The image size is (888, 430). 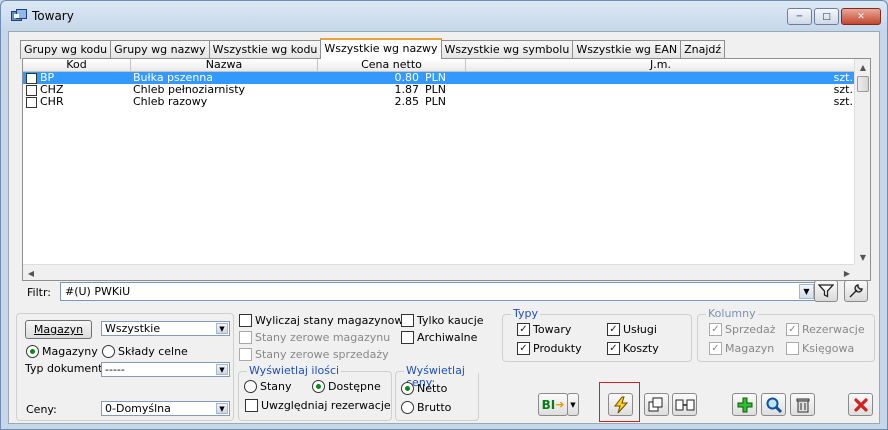 What do you see at coordinates (828, 348) in the screenshot?
I see `ksiegowa-label: Księgowa` at bounding box center [828, 348].